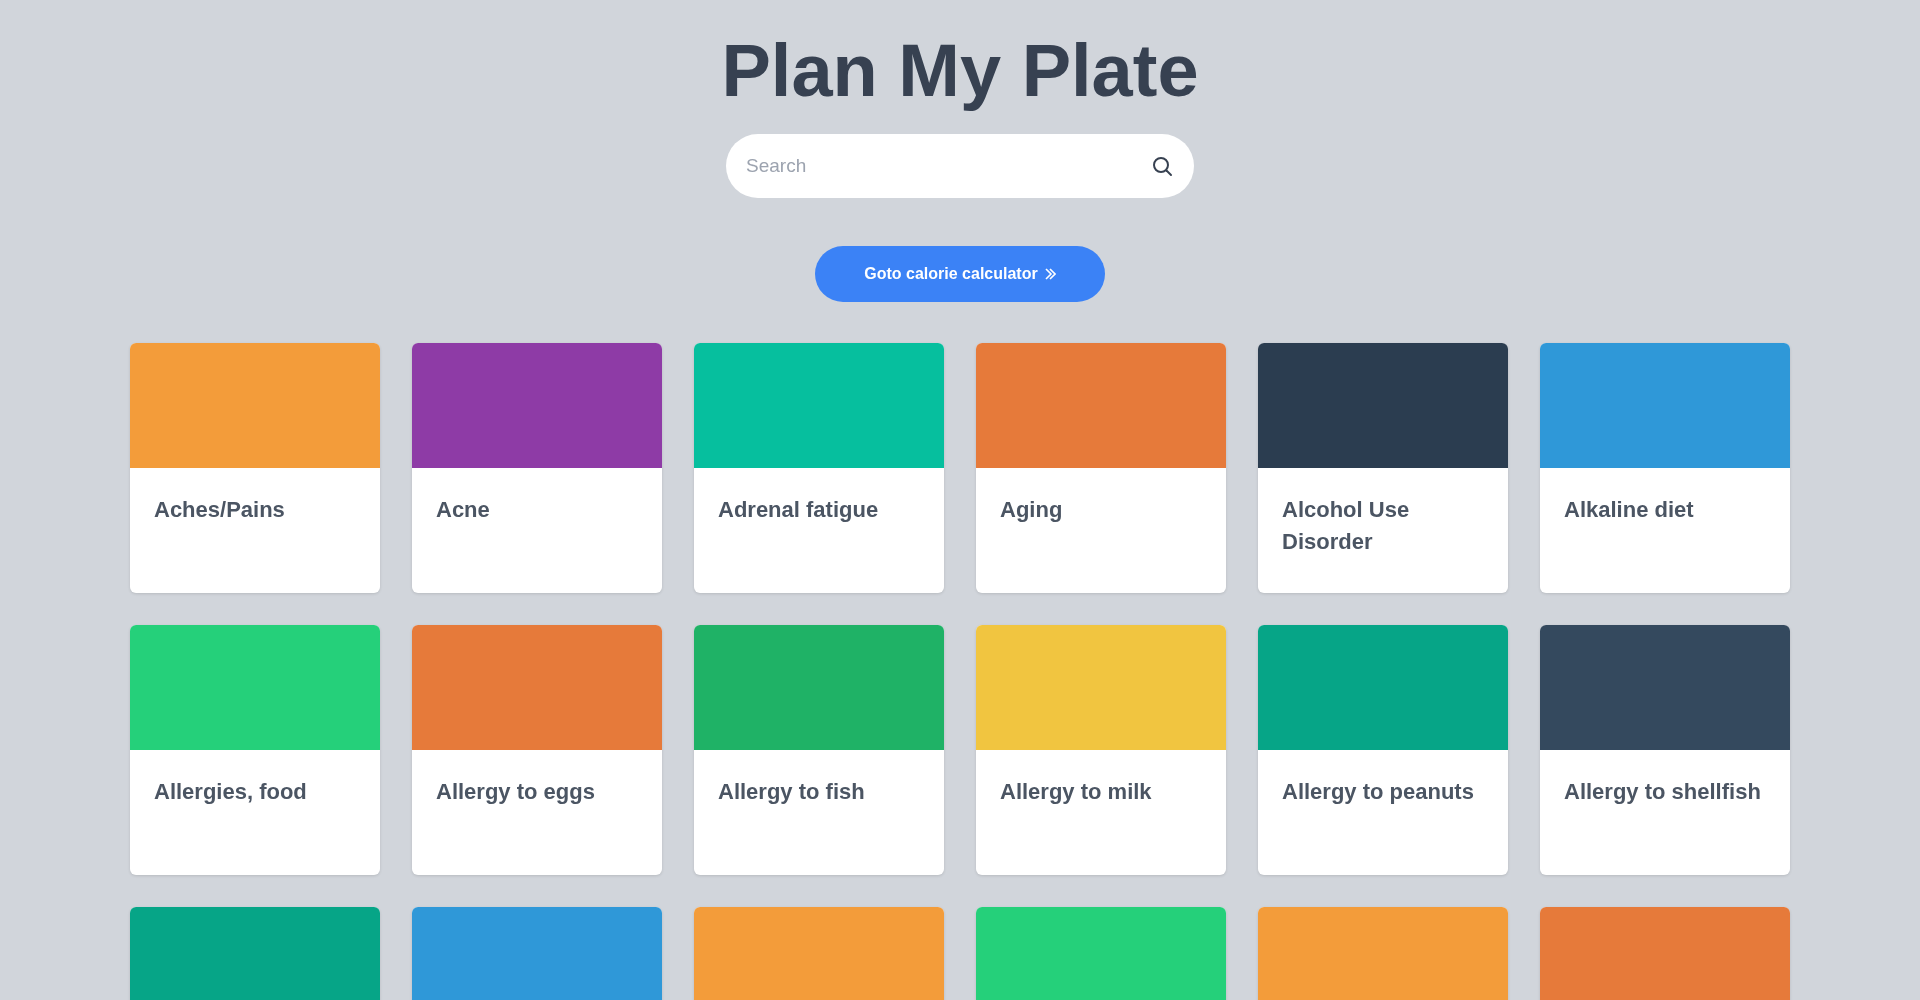 The width and height of the screenshot is (1920, 1000). I want to click on topic-card: Allergy to eggs, so click(537, 750).